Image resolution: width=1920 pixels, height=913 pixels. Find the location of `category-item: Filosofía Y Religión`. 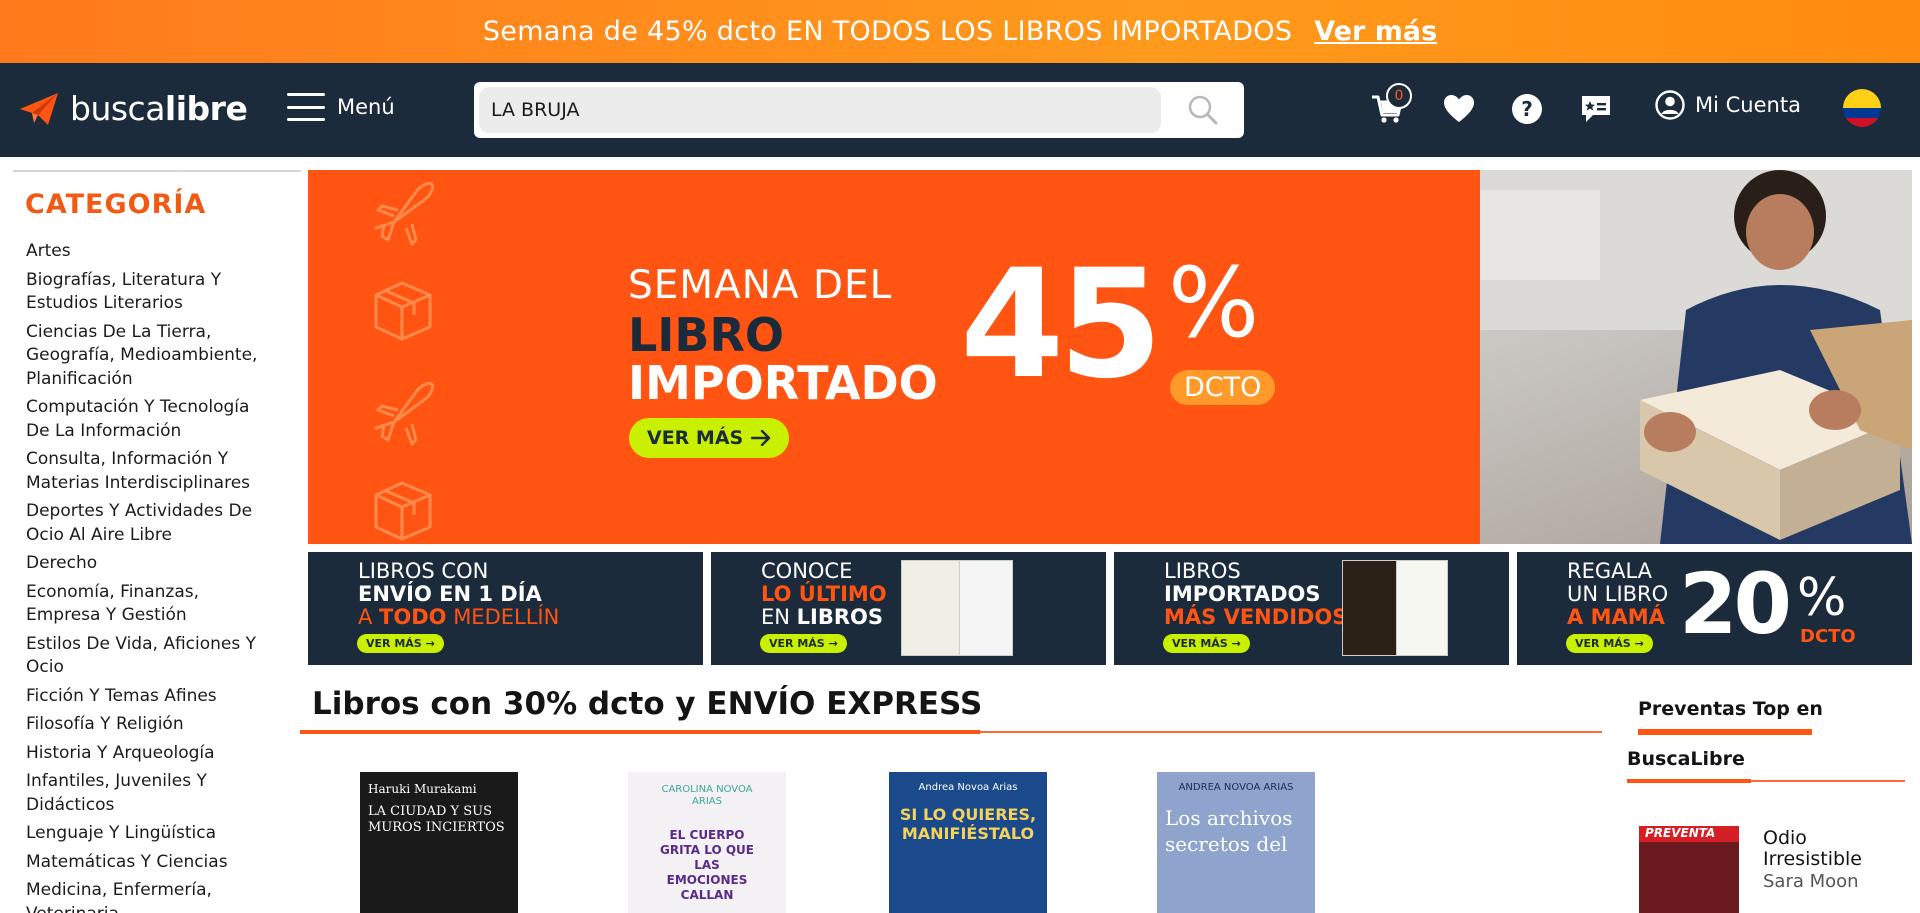

category-item: Filosofía Y Religión is located at coordinates (146, 725).